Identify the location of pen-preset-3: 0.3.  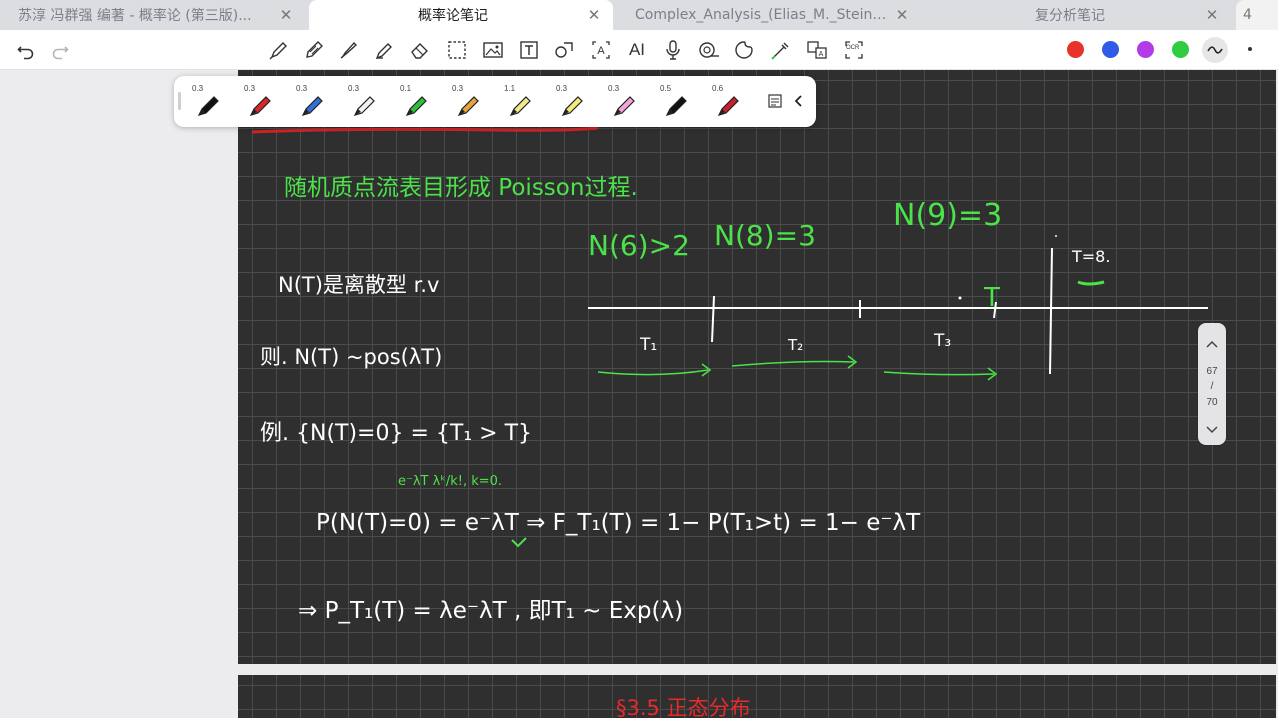
(314, 102).